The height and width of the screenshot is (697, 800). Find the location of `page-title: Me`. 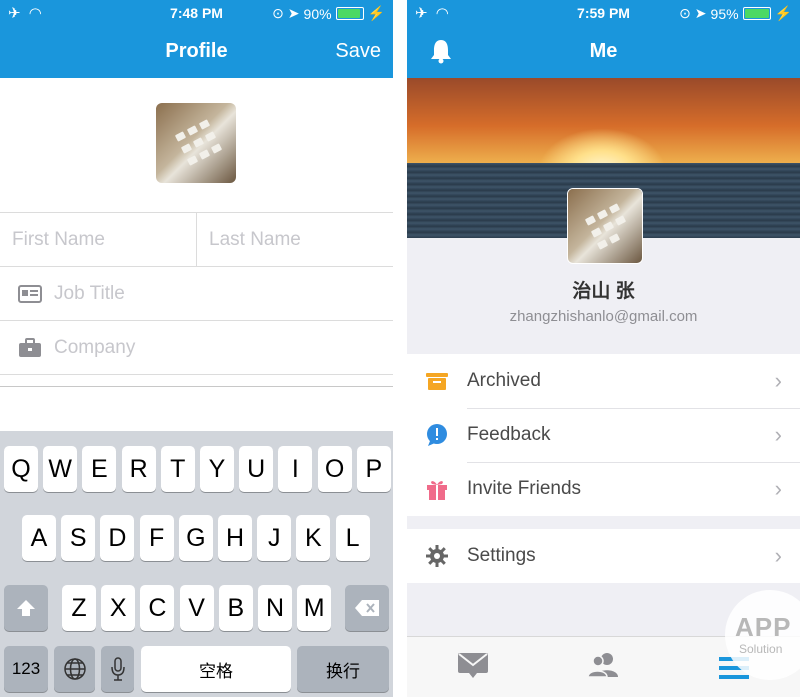

page-title: Me is located at coordinates (603, 51).